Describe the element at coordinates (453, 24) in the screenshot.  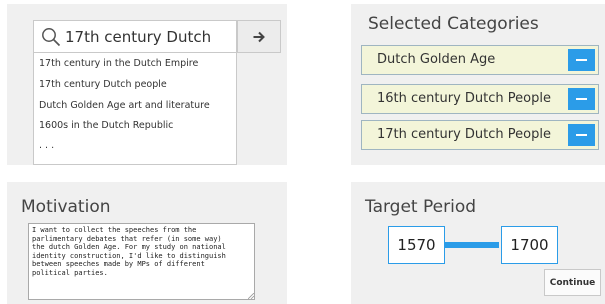
I see `categories-title: Selected Categories` at that location.